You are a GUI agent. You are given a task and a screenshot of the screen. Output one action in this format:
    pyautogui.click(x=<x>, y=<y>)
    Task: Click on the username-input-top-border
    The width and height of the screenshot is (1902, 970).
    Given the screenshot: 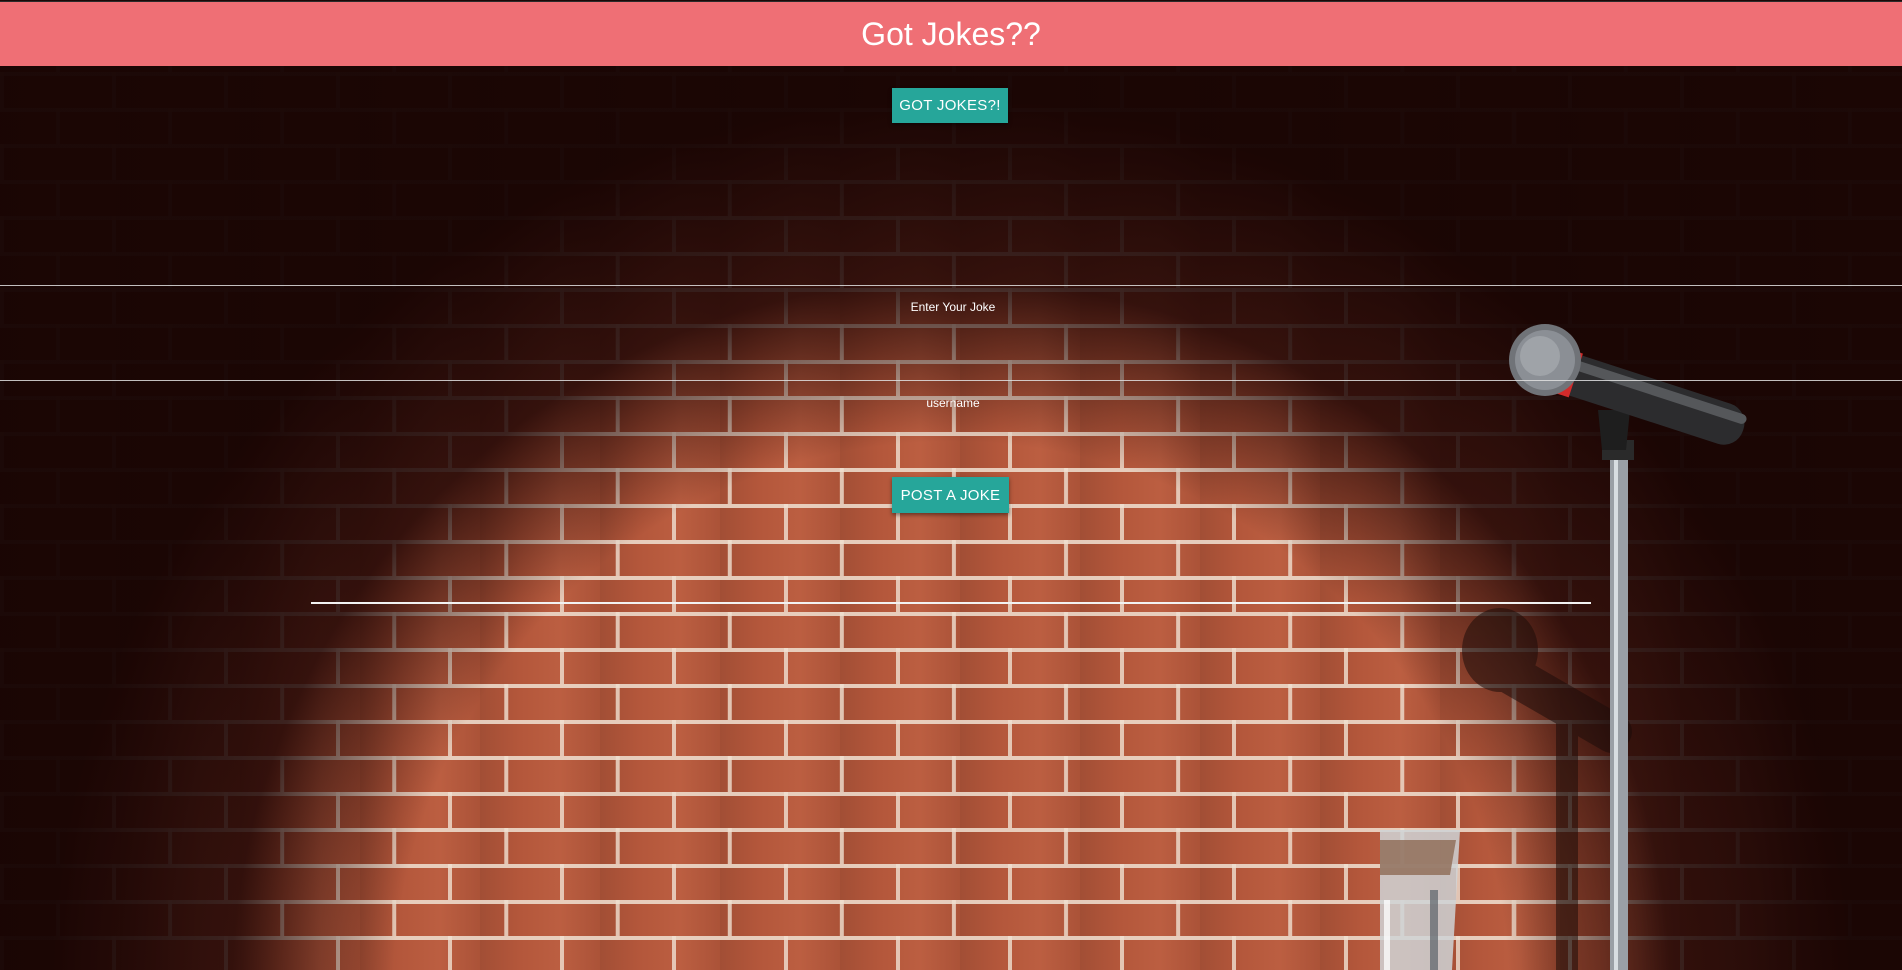 What is the action you would take?
    pyautogui.click(x=951, y=380)
    